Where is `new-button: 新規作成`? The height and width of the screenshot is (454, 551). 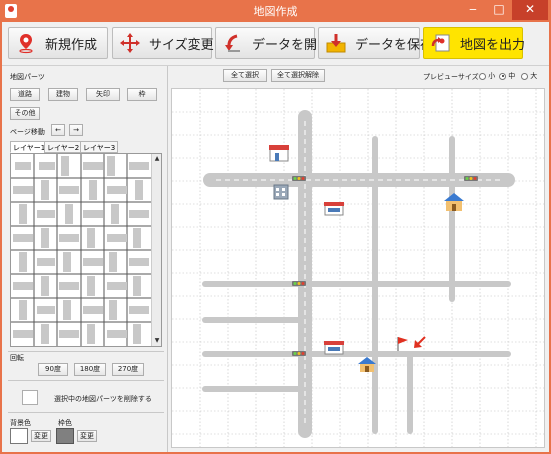
new-button: 新規作成 is located at coordinates (58, 43).